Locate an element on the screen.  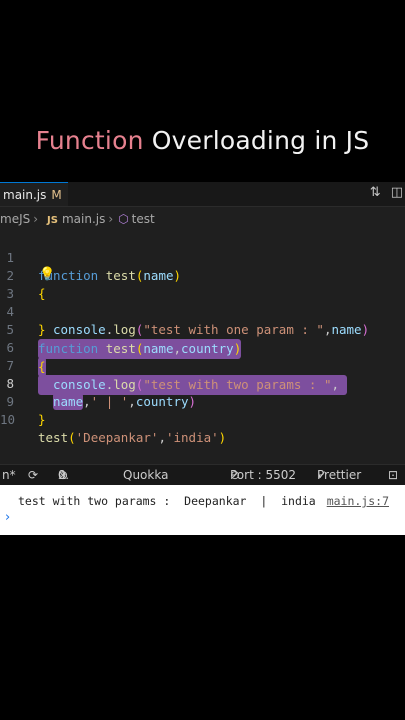
code-line: 8 name,' | ',country) is located at coordinates (202, 383).